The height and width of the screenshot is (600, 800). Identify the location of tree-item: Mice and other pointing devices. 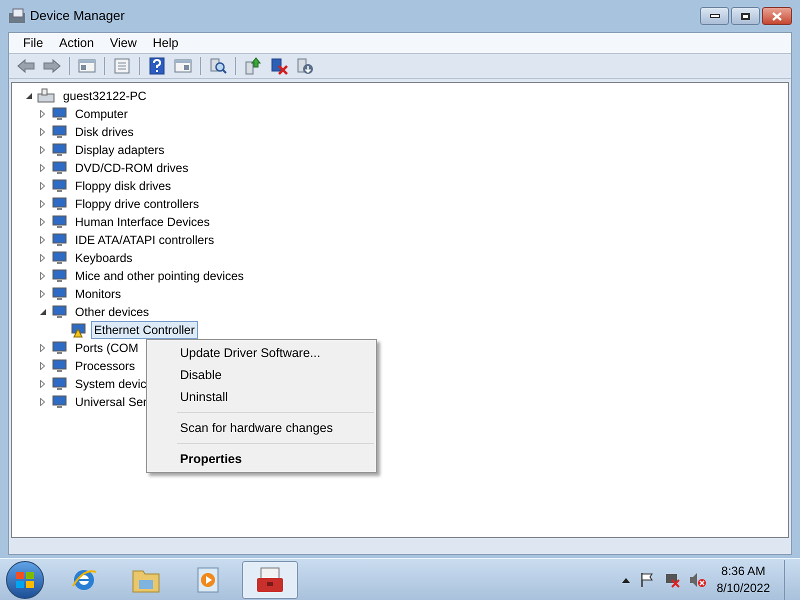
(159, 276).